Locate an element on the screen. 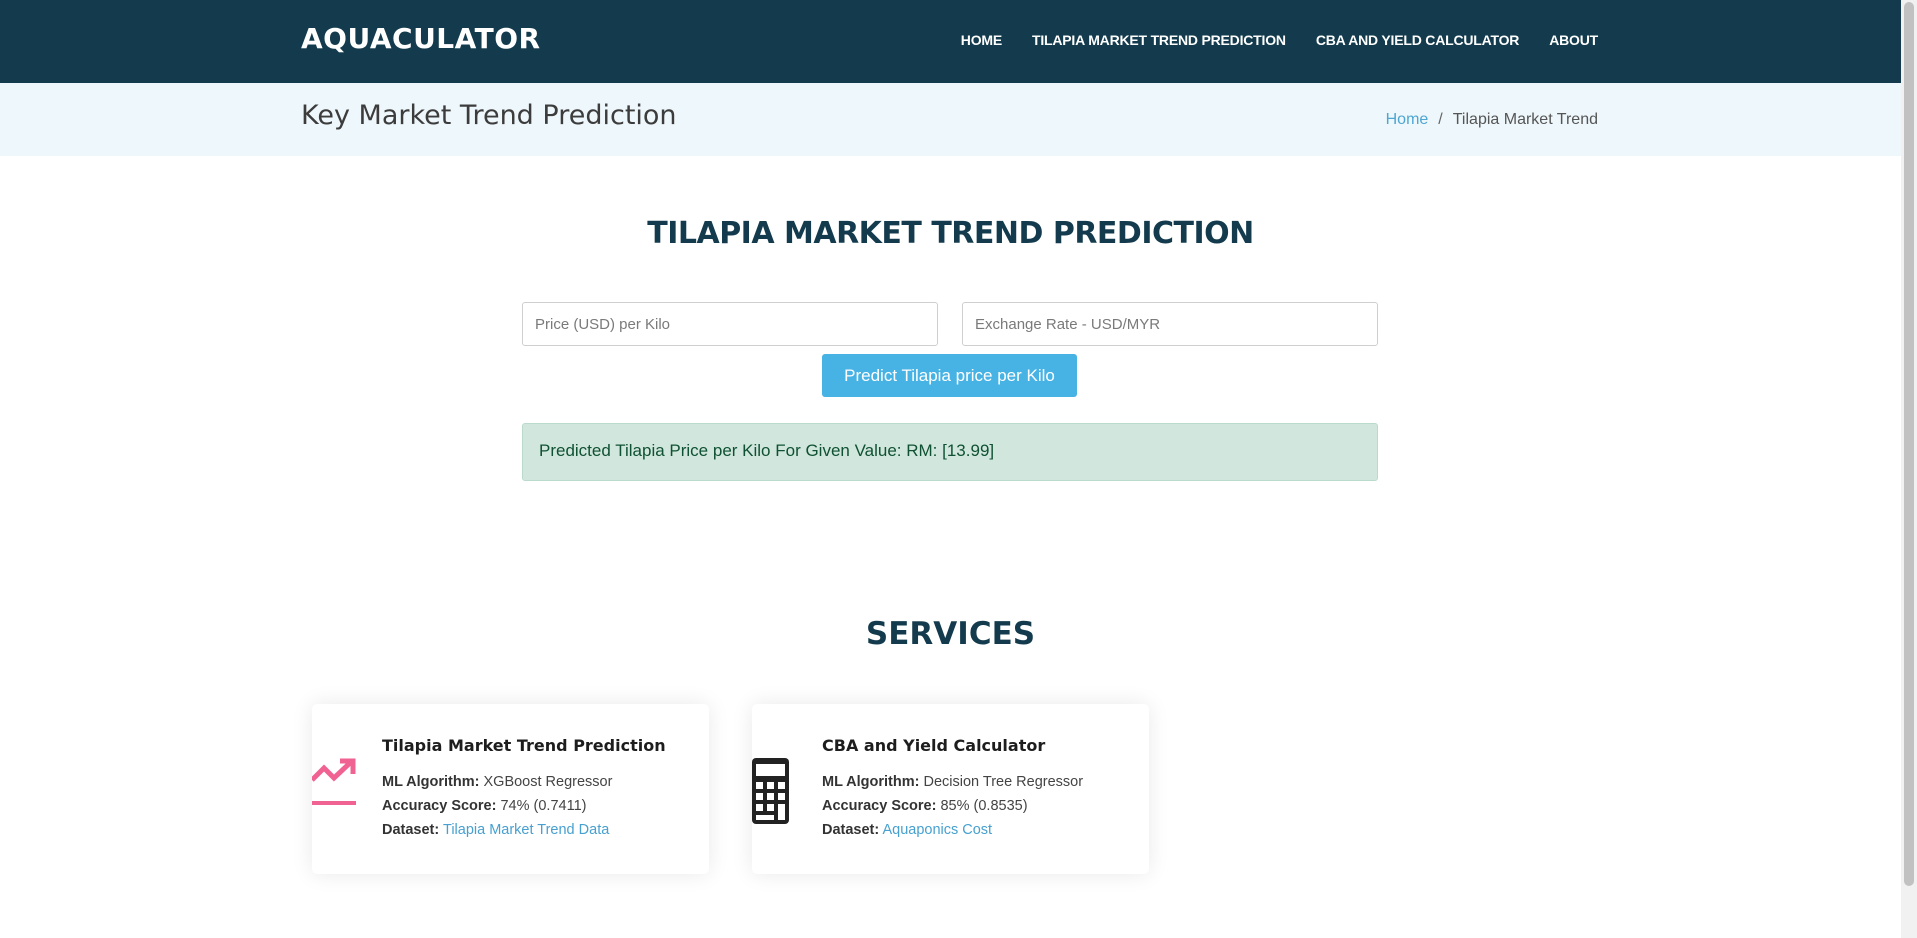 Image resolution: width=1917 pixels, height=938 pixels. predict-button: Predict Tilapia price per Kilo is located at coordinates (949, 375).